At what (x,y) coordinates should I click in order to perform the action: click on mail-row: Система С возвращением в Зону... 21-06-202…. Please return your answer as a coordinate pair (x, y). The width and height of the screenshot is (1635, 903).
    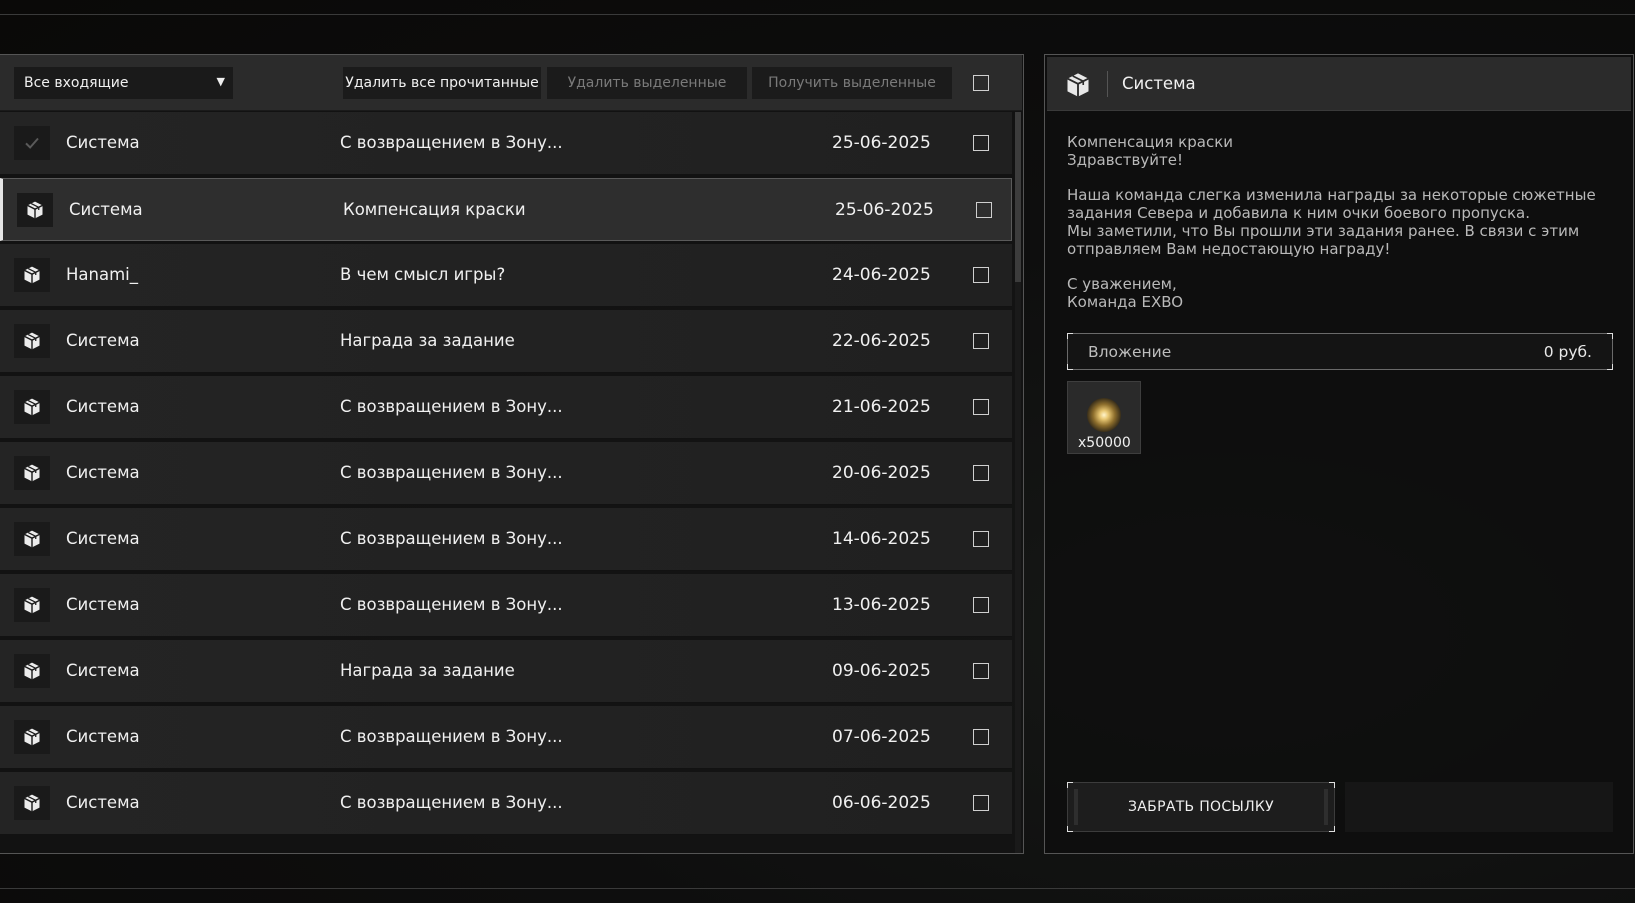
    Looking at the image, I should click on (506, 407).